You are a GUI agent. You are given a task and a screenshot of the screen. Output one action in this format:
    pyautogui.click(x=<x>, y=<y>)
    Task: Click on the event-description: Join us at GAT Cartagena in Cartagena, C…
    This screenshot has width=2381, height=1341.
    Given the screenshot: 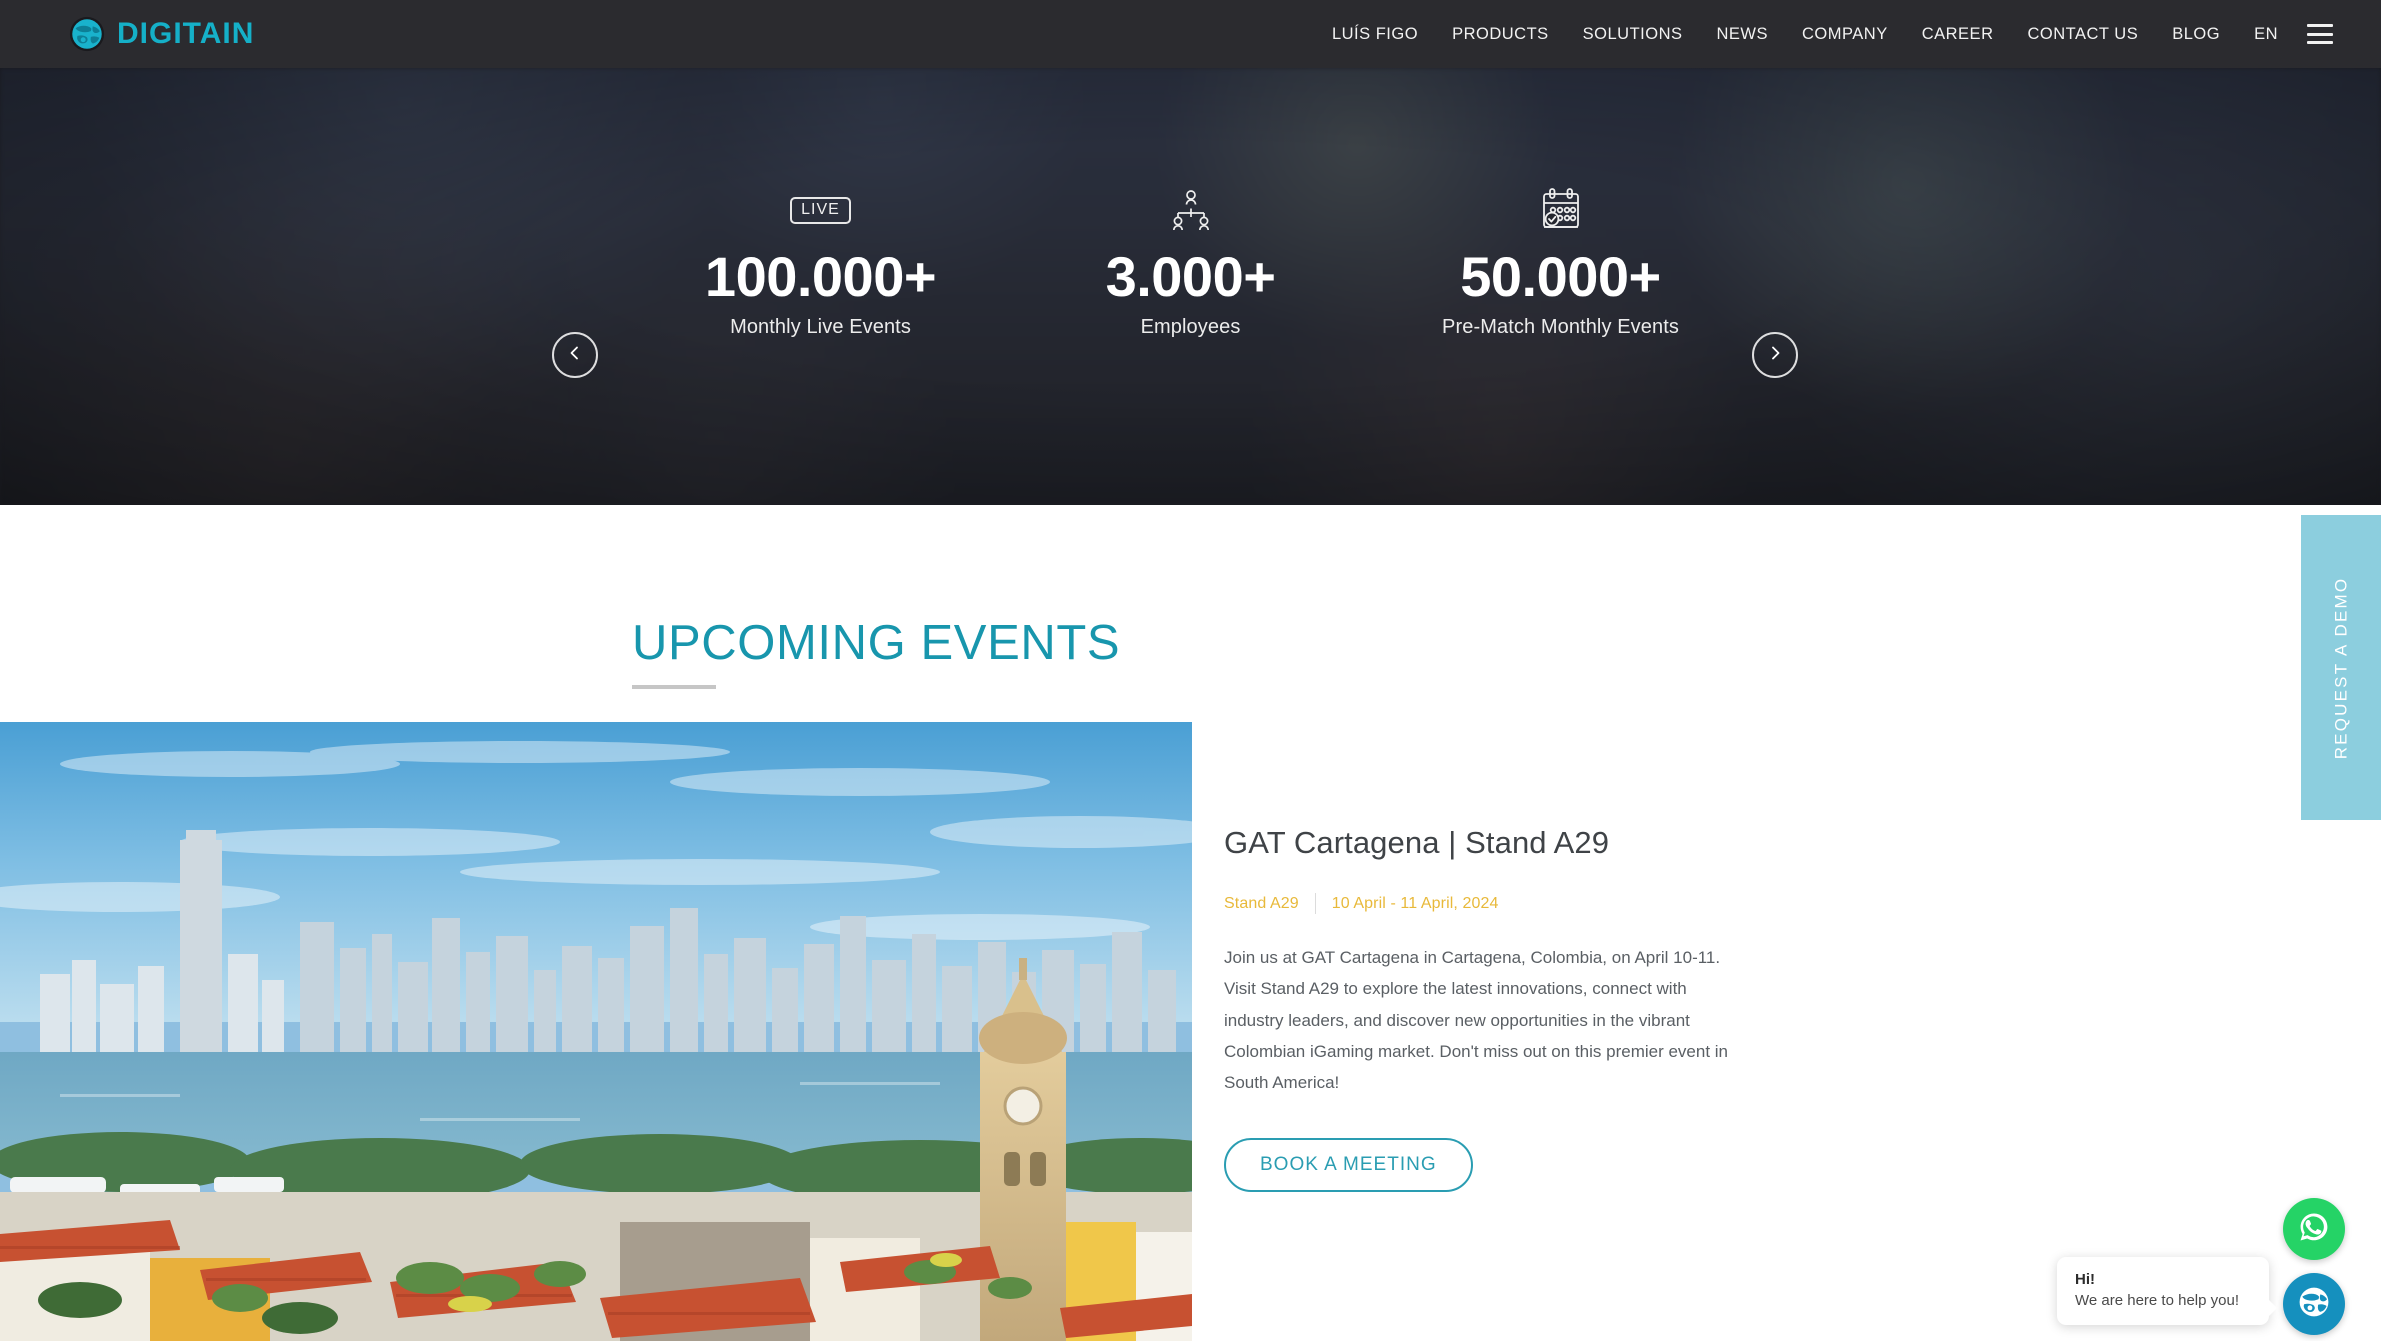 What is the action you would take?
    pyautogui.click(x=1476, y=1020)
    